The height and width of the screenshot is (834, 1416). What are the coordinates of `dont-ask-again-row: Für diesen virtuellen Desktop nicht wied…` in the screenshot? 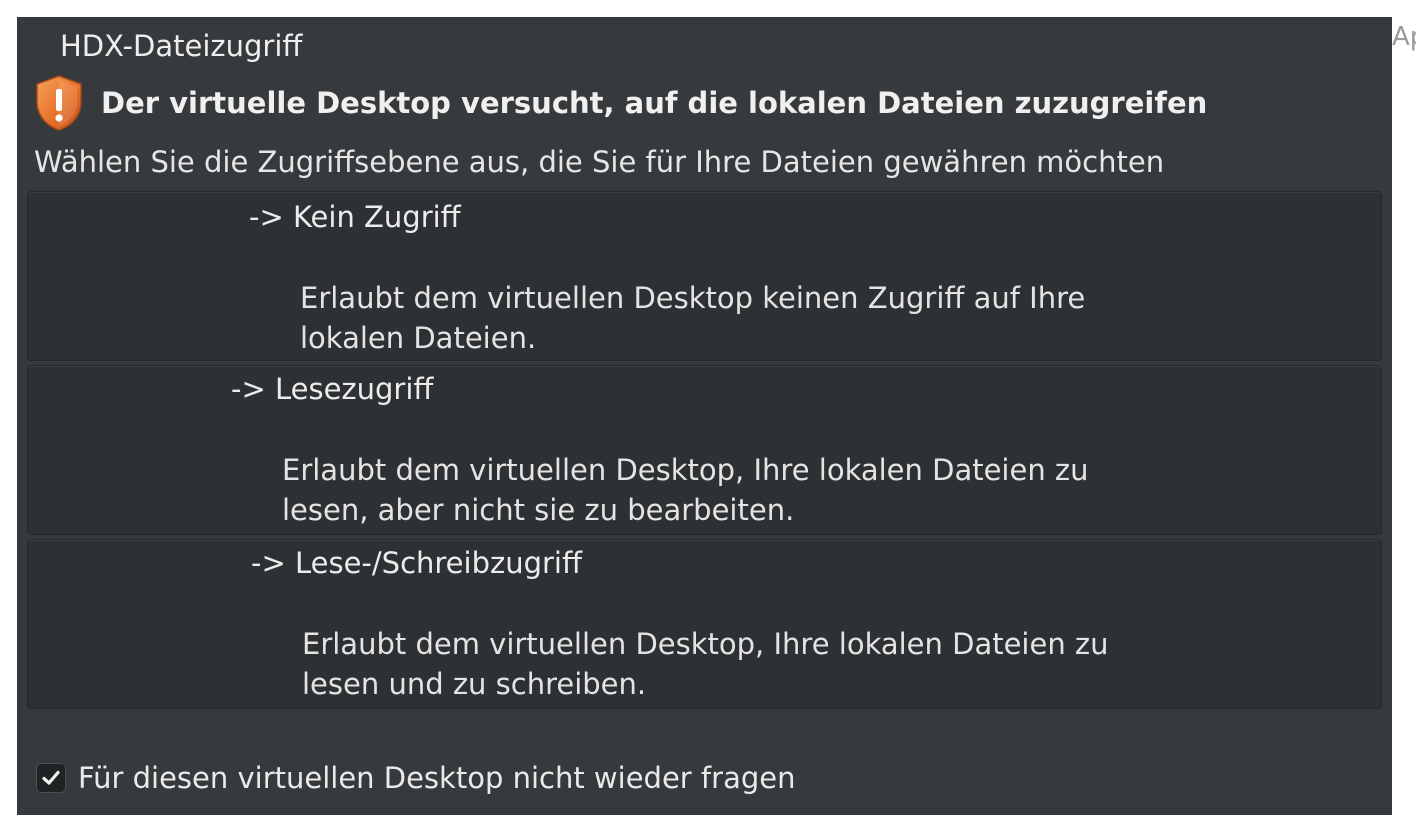 It's located at (415, 778).